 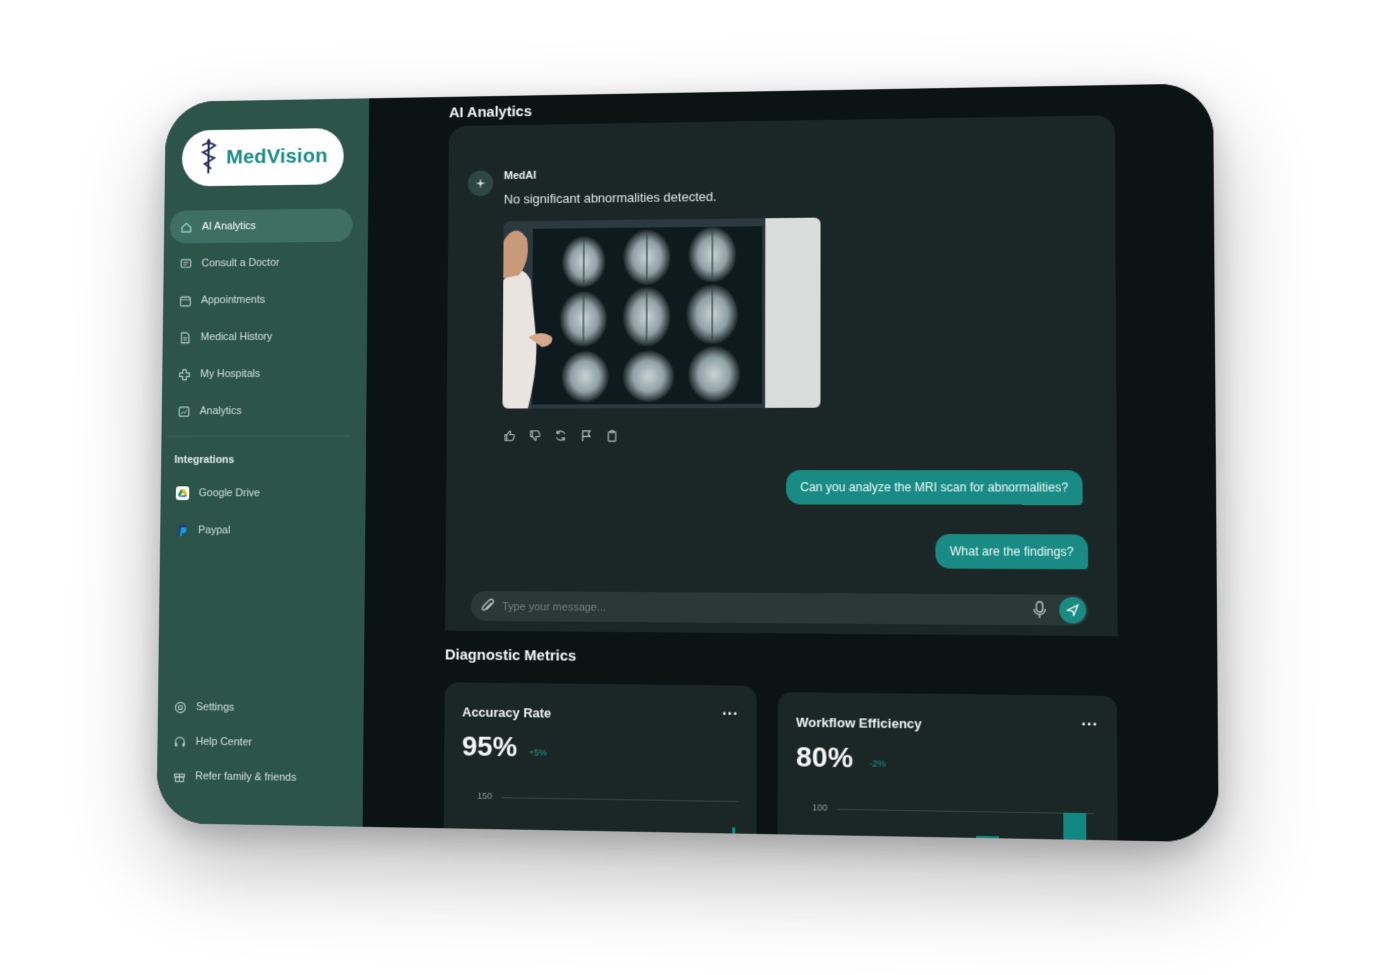 I want to click on metric-value: 80%, so click(x=825, y=757).